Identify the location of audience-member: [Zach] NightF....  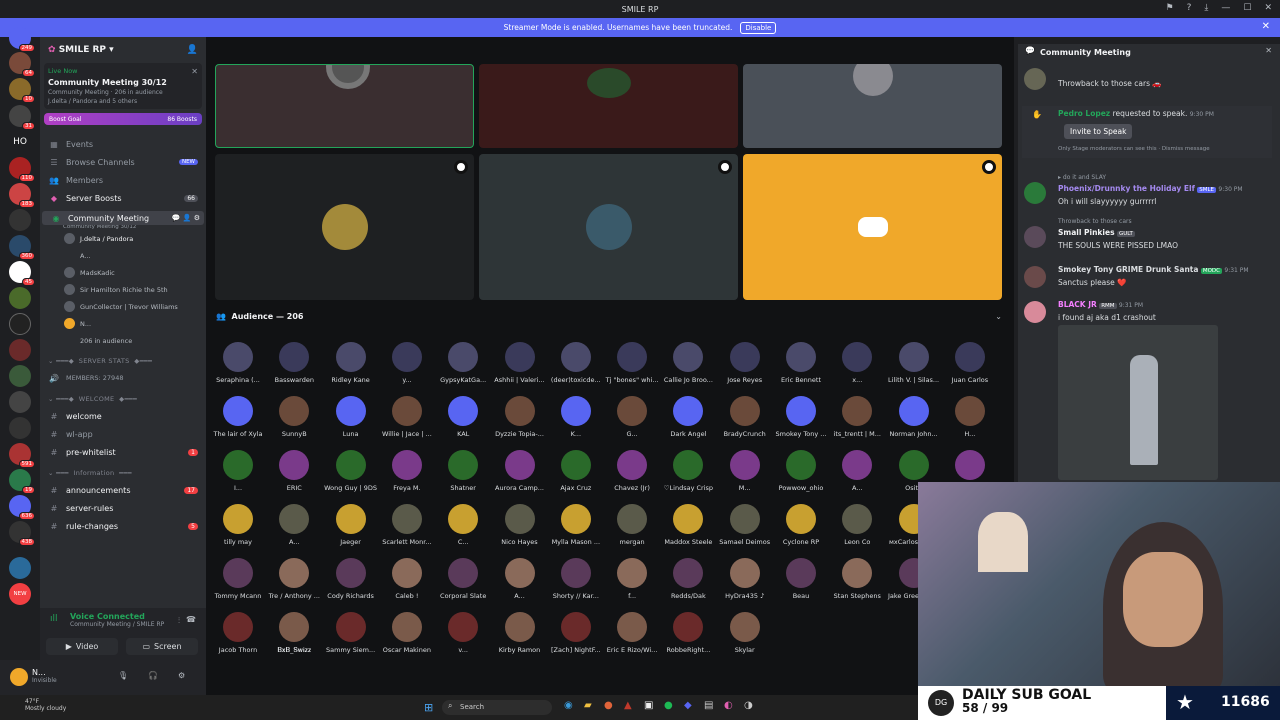
(576, 633).